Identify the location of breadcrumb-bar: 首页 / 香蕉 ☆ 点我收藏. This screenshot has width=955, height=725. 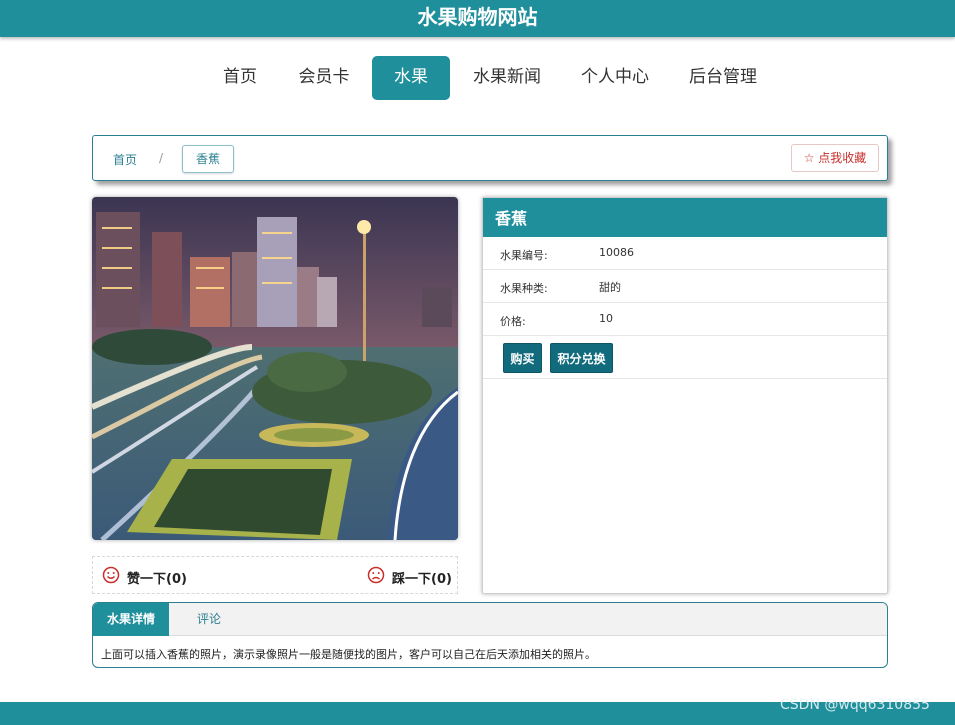
(490, 158).